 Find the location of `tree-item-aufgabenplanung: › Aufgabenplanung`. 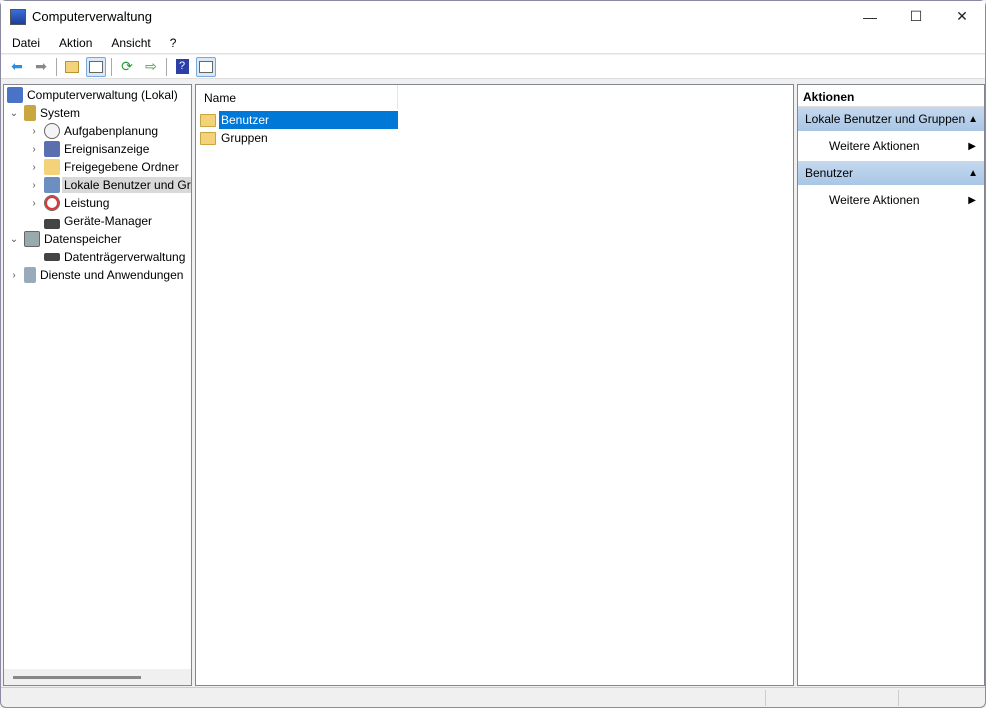

tree-item-aufgabenplanung: › Aufgabenplanung is located at coordinates (93, 131).